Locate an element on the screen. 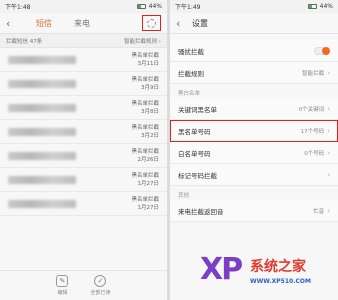  section-header-other: 其他 is located at coordinates (184, 196).